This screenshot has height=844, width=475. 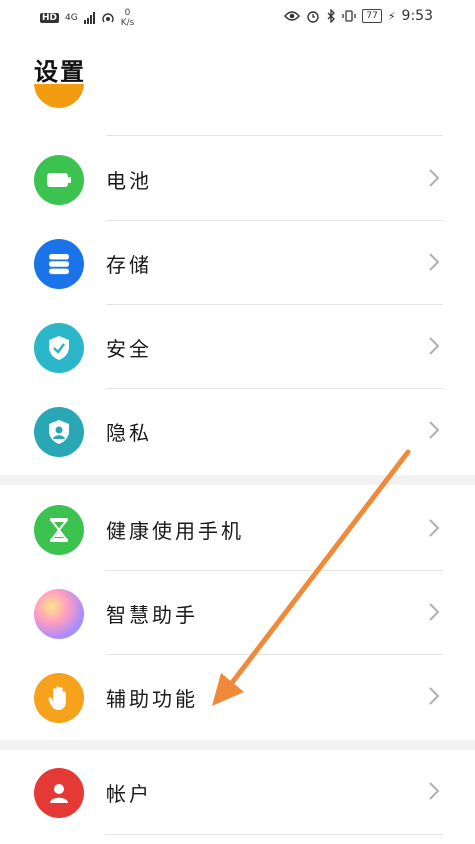 What do you see at coordinates (237, 110) in the screenshot?
I see `partial-row` at bounding box center [237, 110].